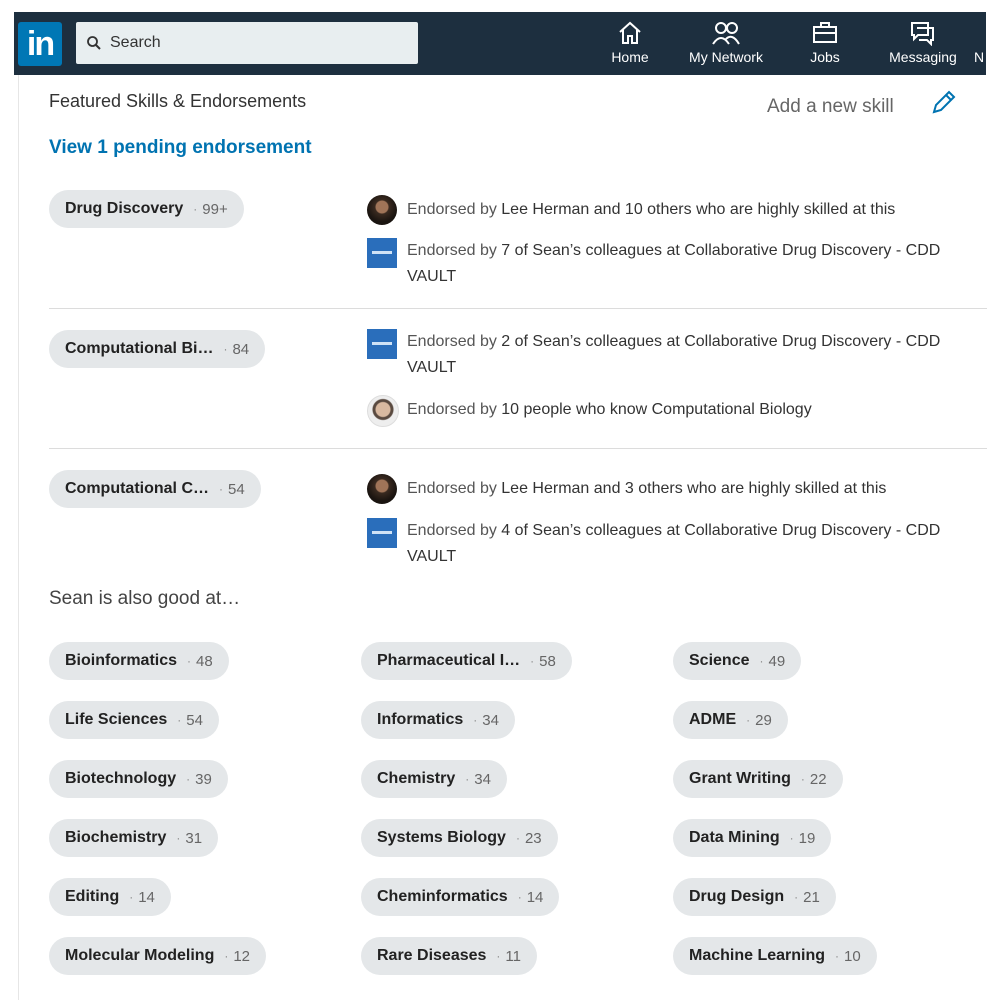 The height and width of the screenshot is (1000, 1000). What do you see at coordinates (438, 720) in the screenshot?
I see `skill-pill: Informatics · 34` at bounding box center [438, 720].